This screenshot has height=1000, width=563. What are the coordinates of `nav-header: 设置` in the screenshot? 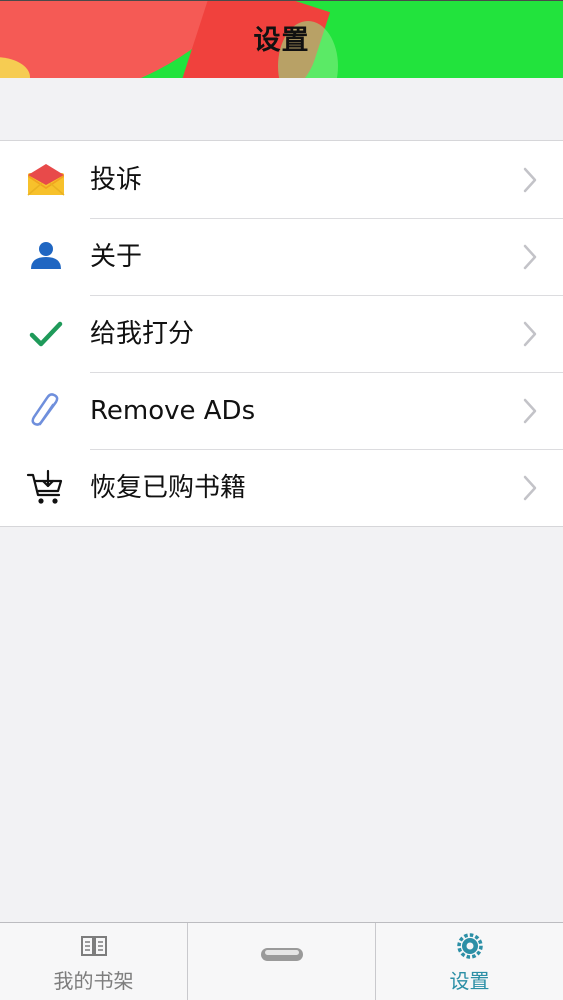 It's located at (281, 39).